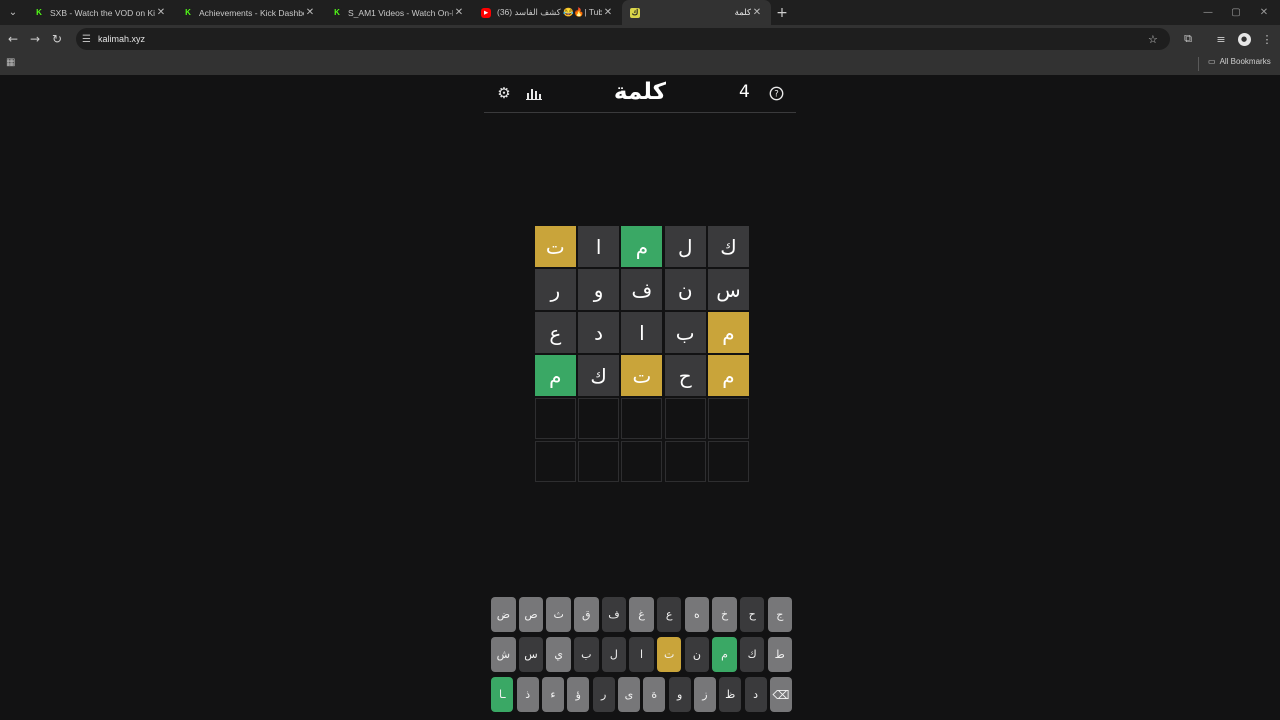 The image size is (1280, 720). Describe the element at coordinates (614, 614) in the screenshot. I see `keyboard-key: ف` at that location.